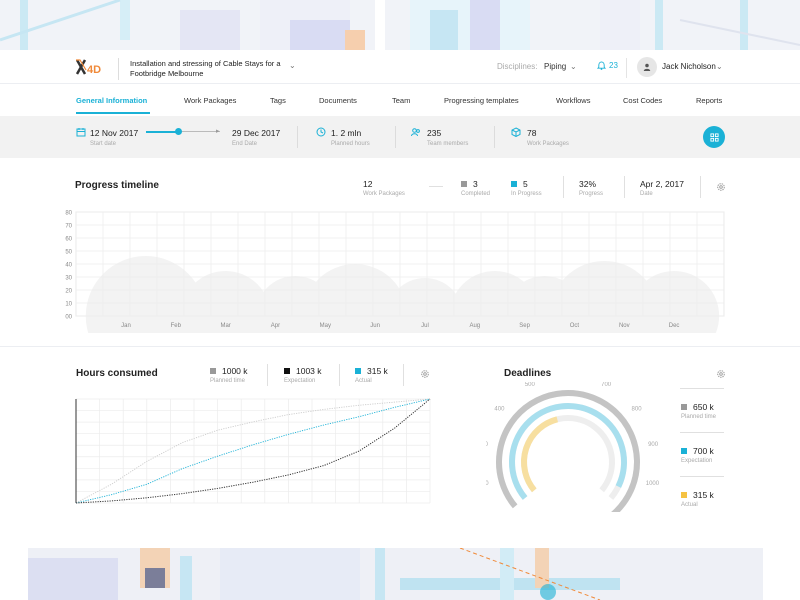  I want to click on planned-hours-label: Planned hours, so click(350, 144).